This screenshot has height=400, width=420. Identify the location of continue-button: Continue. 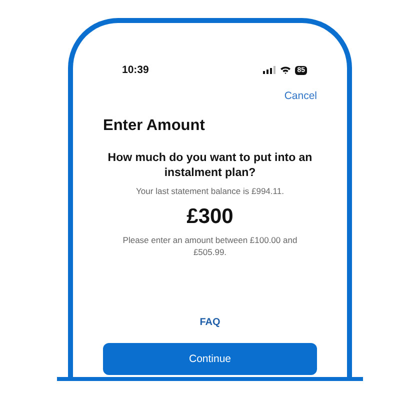
(210, 359).